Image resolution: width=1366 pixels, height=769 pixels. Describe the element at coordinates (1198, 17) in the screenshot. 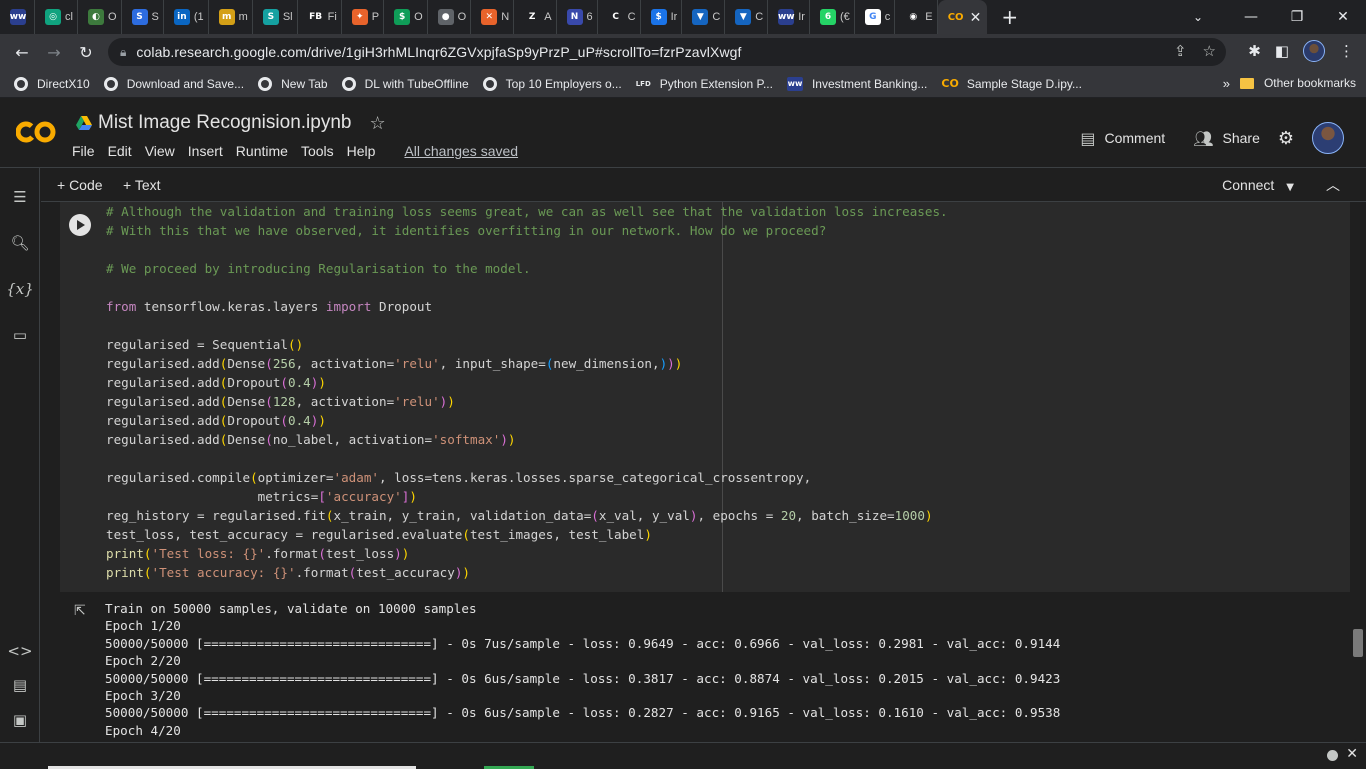

I see `tab-search-icon: ⌄` at that location.